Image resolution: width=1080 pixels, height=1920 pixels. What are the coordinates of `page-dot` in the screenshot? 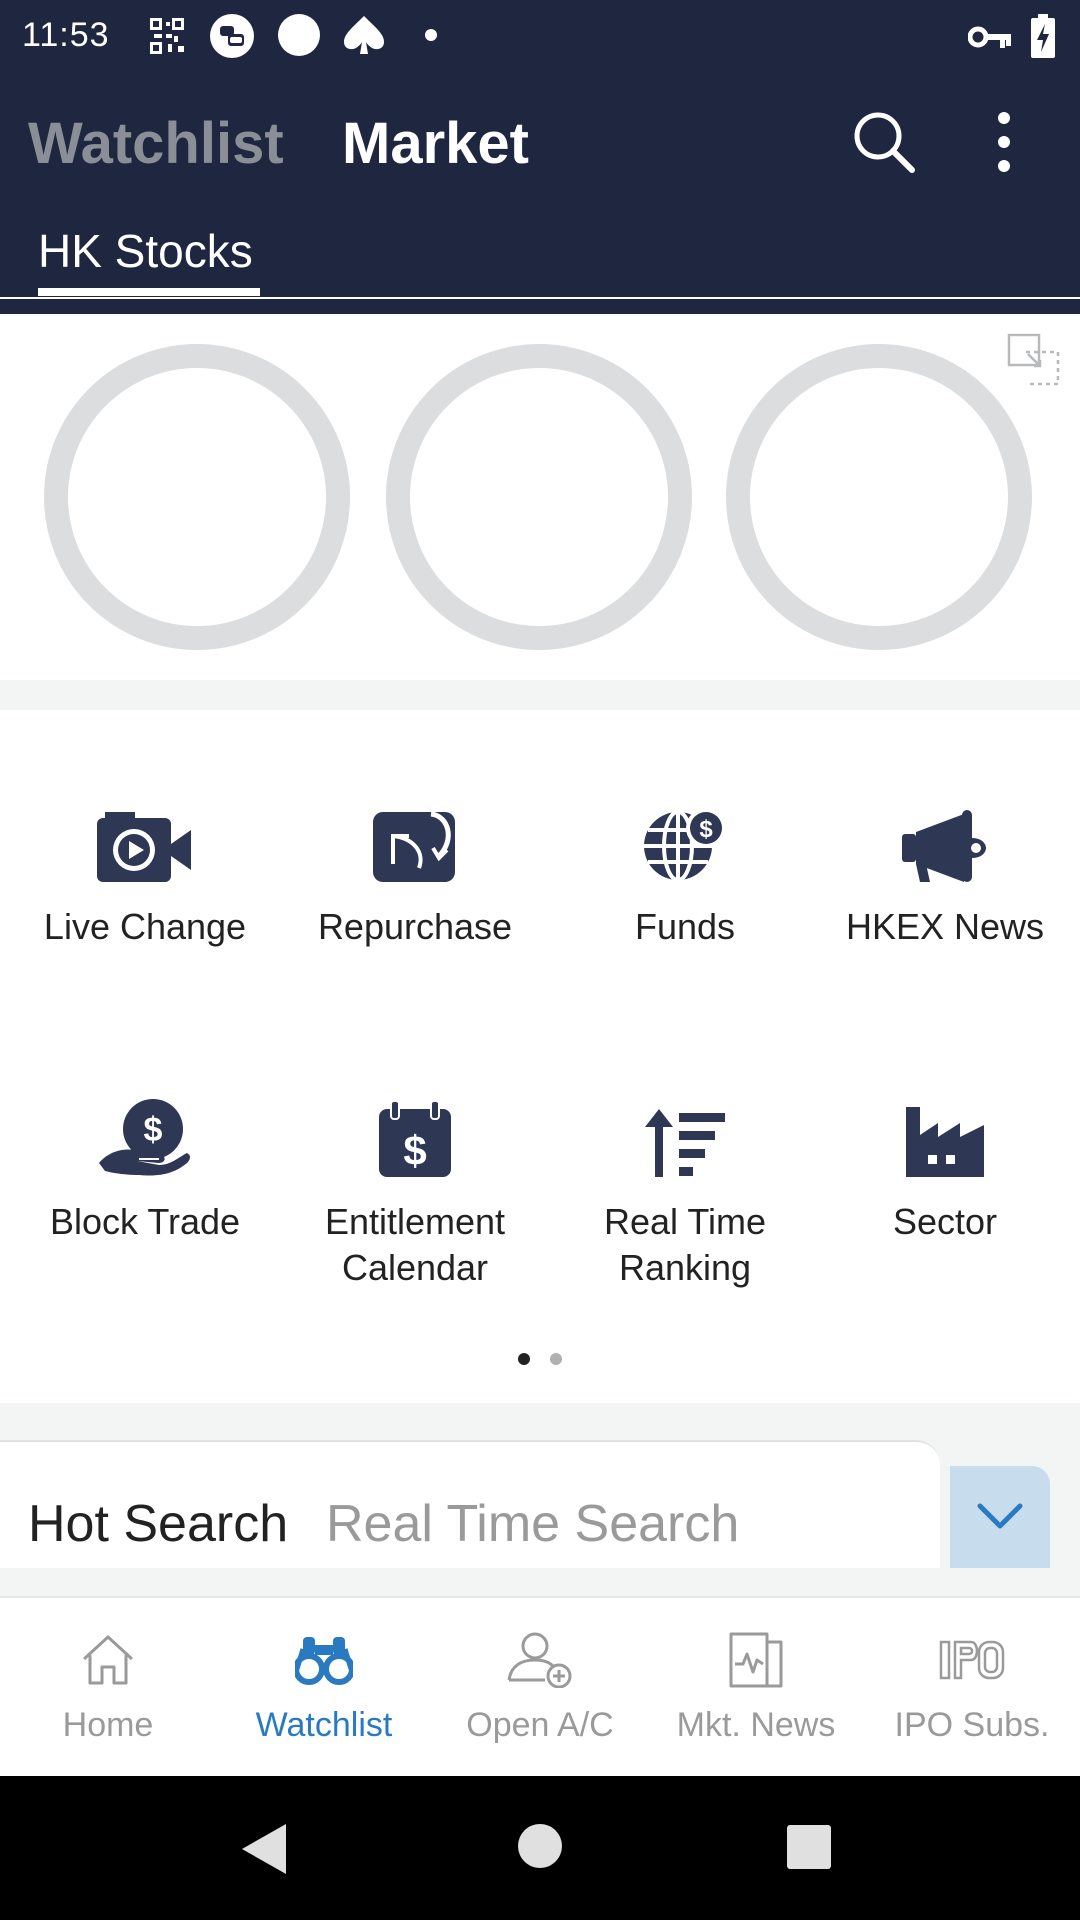 It's located at (556, 1359).